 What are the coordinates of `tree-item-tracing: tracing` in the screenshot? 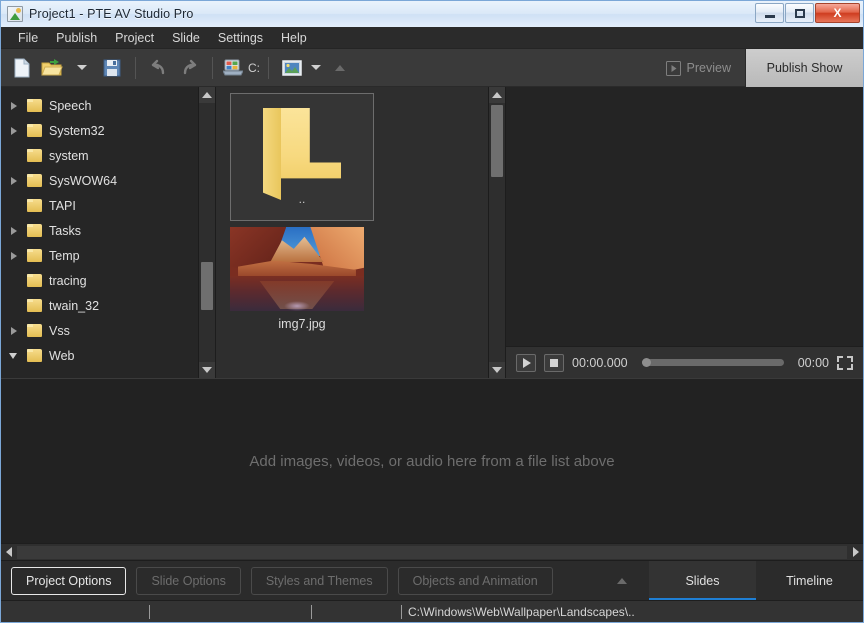 It's located at (99, 280).